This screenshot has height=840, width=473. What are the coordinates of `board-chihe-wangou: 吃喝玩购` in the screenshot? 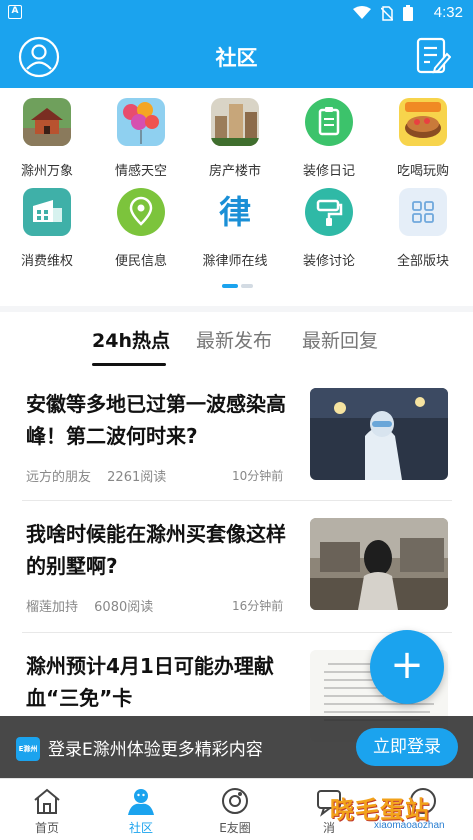 It's located at (423, 133).